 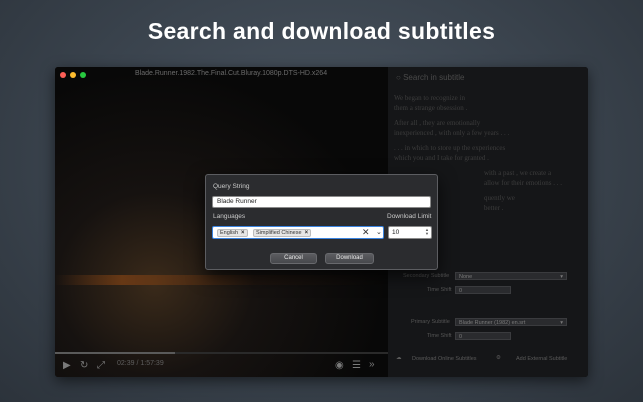 I want to click on download-limit-stepper: 10 ▲ ▼, so click(x=410, y=232).